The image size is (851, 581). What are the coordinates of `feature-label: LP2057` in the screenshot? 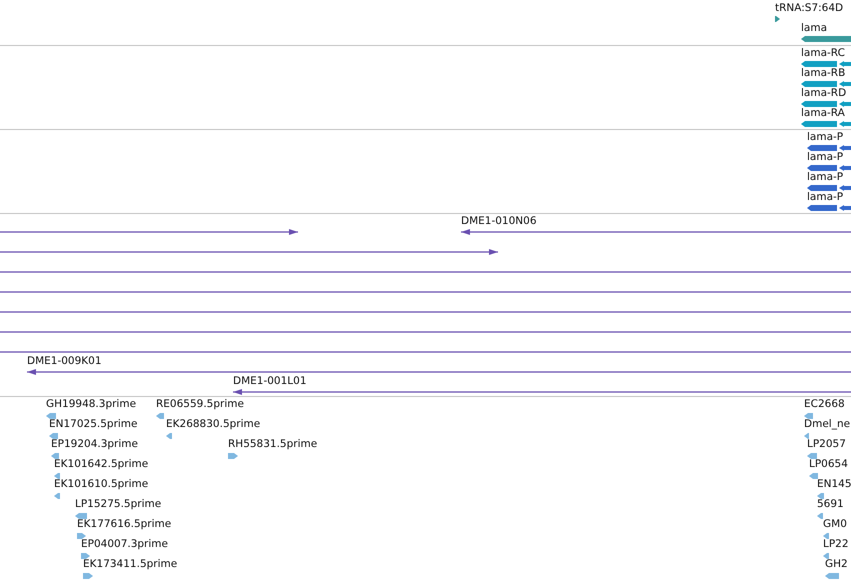 It's located at (826, 444).